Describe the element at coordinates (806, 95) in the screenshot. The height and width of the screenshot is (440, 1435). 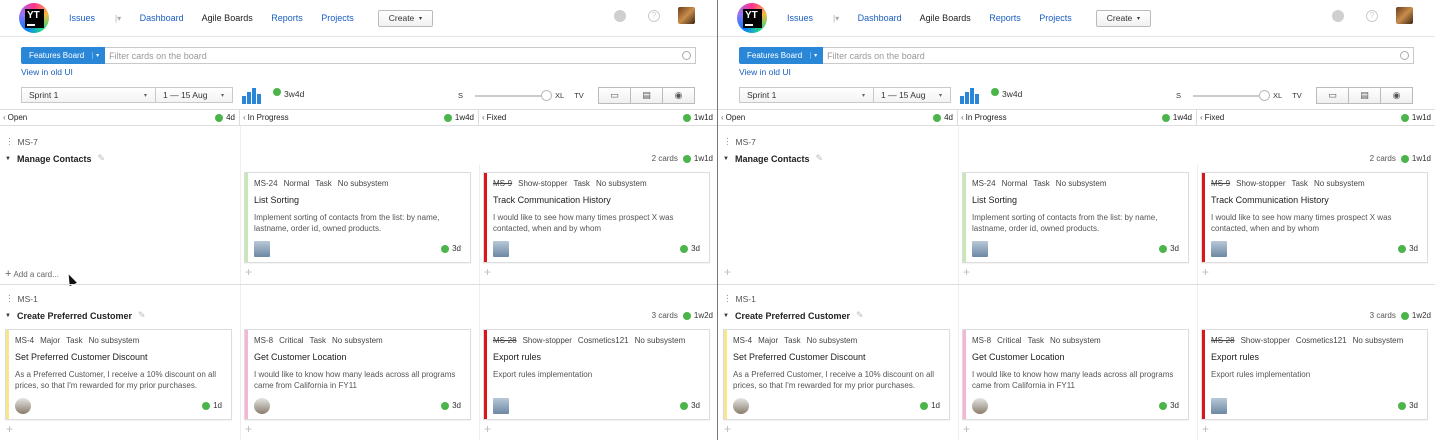
I see `sprint-select: Sprint 1 ▾` at that location.